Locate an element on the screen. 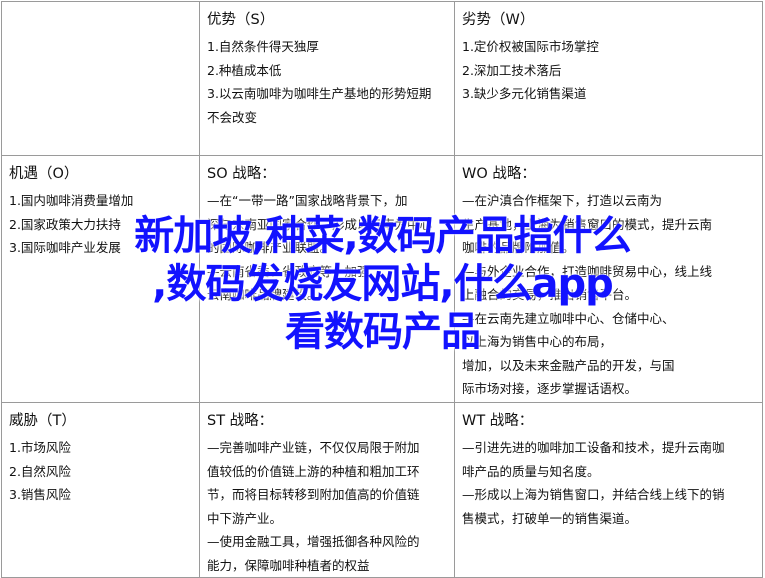 The width and height of the screenshot is (765, 578). strengths-item: 2.种植成本低 is located at coordinates (244, 70).